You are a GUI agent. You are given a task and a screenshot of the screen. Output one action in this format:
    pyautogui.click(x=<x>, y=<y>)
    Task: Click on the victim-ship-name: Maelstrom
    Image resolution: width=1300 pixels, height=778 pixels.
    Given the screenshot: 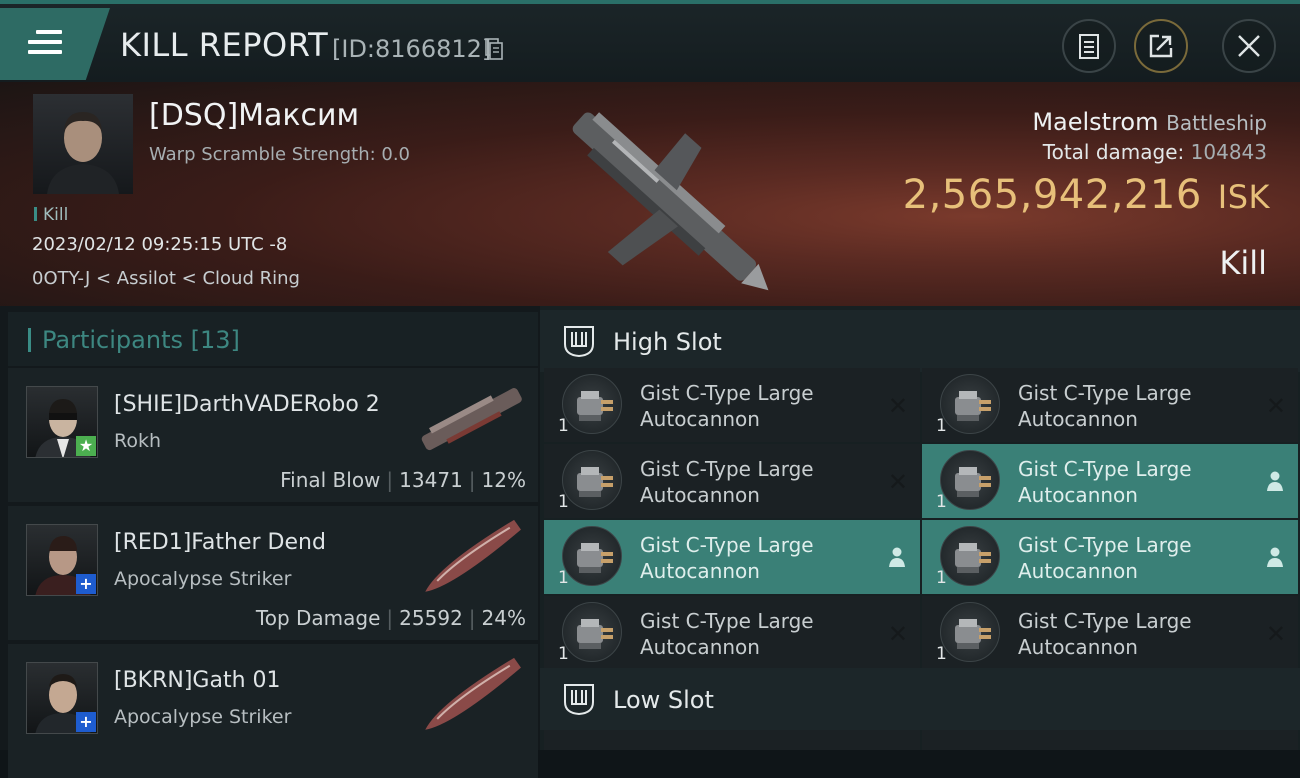 What is the action you would take?
    pyautogui.click(x=1095, y=122)
    